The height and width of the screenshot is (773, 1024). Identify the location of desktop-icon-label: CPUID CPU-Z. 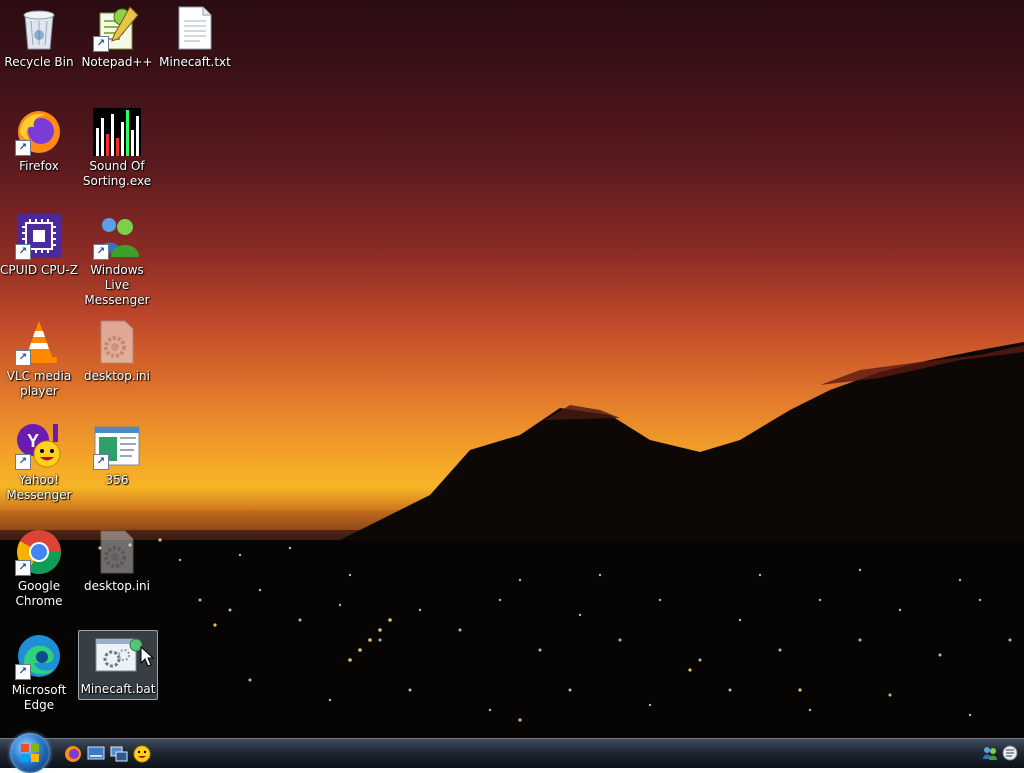
(39, 270).